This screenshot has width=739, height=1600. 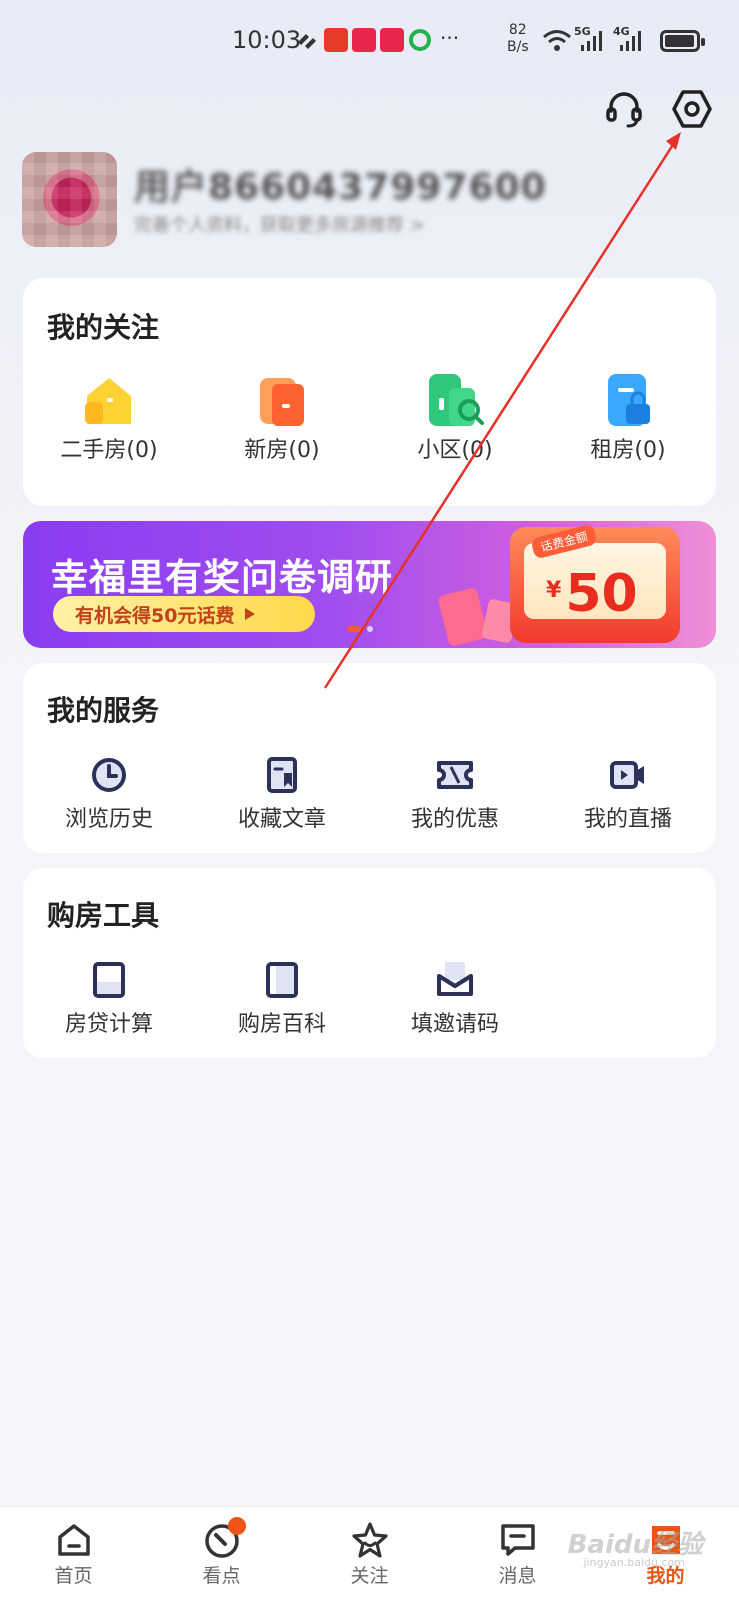 What do you see at coordinates (73, 1576) in the screenshot?
I see `tab-label: 首页` at bounding box center [73, 1576].